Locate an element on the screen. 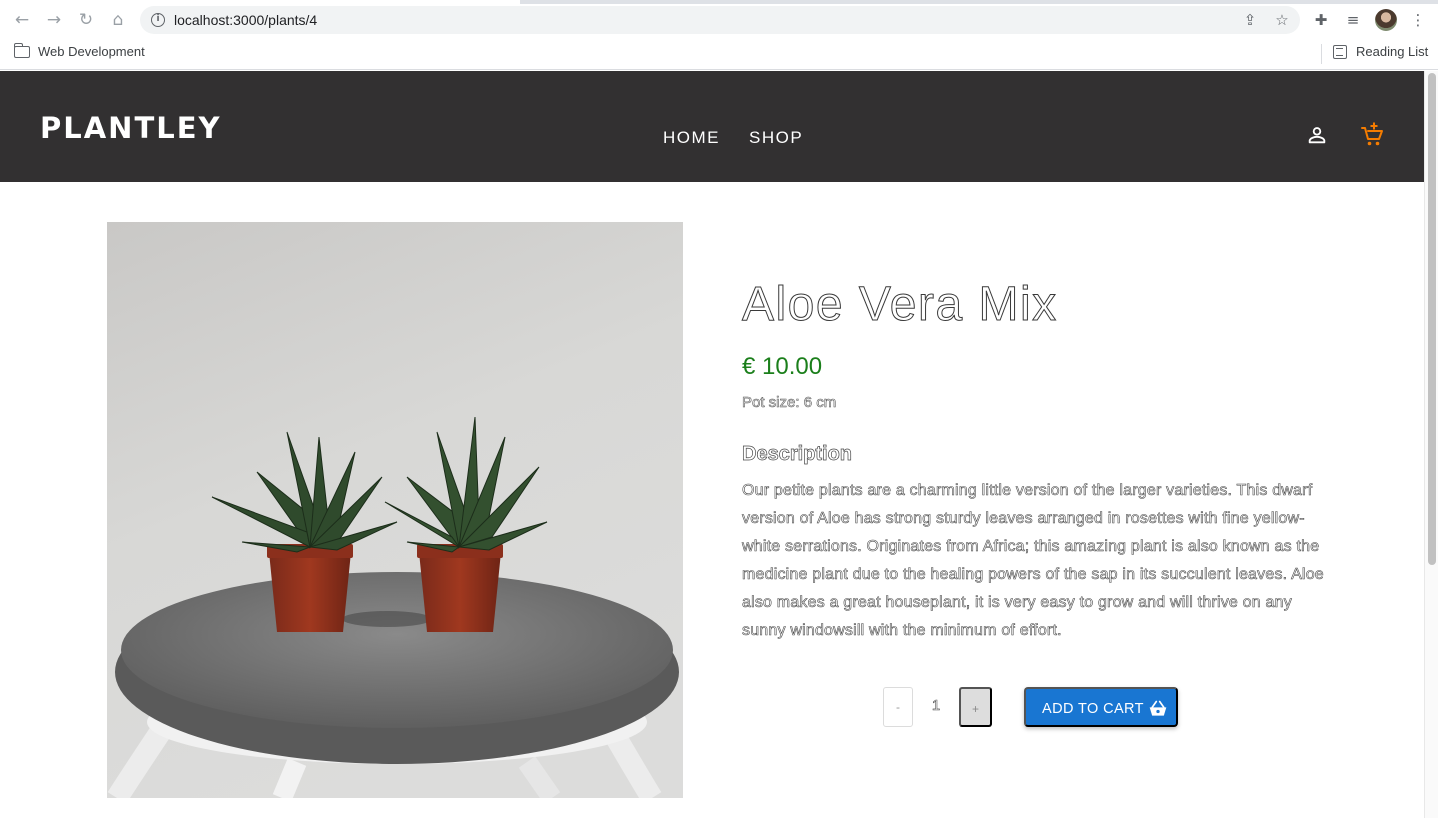  address-bar: i localhost:3000/plants/4 ⇪ ☆ is located at coordinates (720, 20).